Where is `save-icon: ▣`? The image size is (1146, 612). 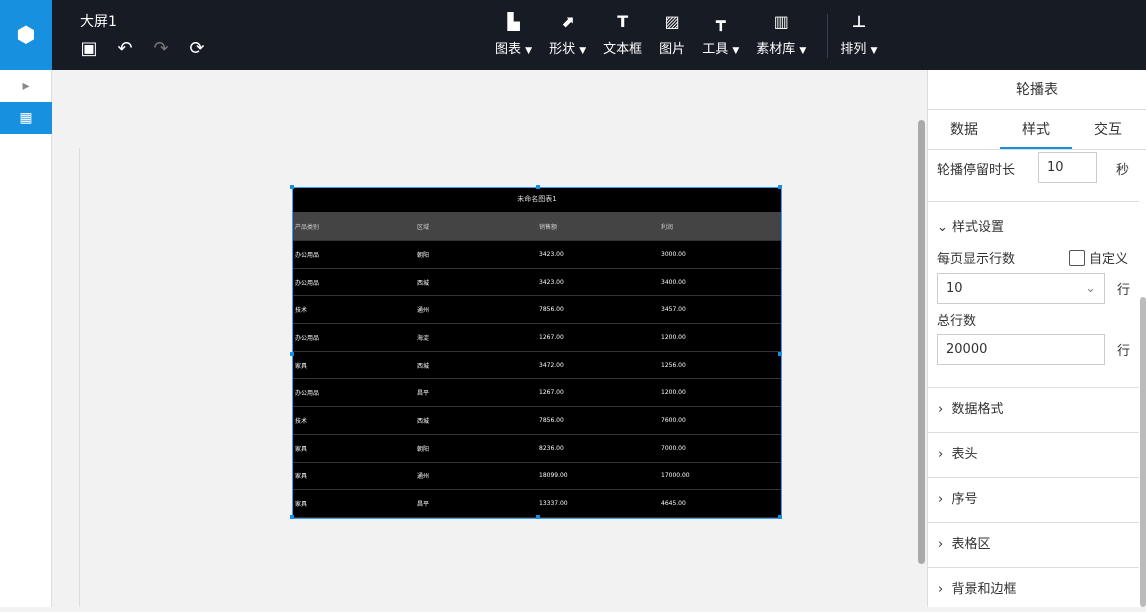 save-icon: ▣ is located at coordinates (89, 48).